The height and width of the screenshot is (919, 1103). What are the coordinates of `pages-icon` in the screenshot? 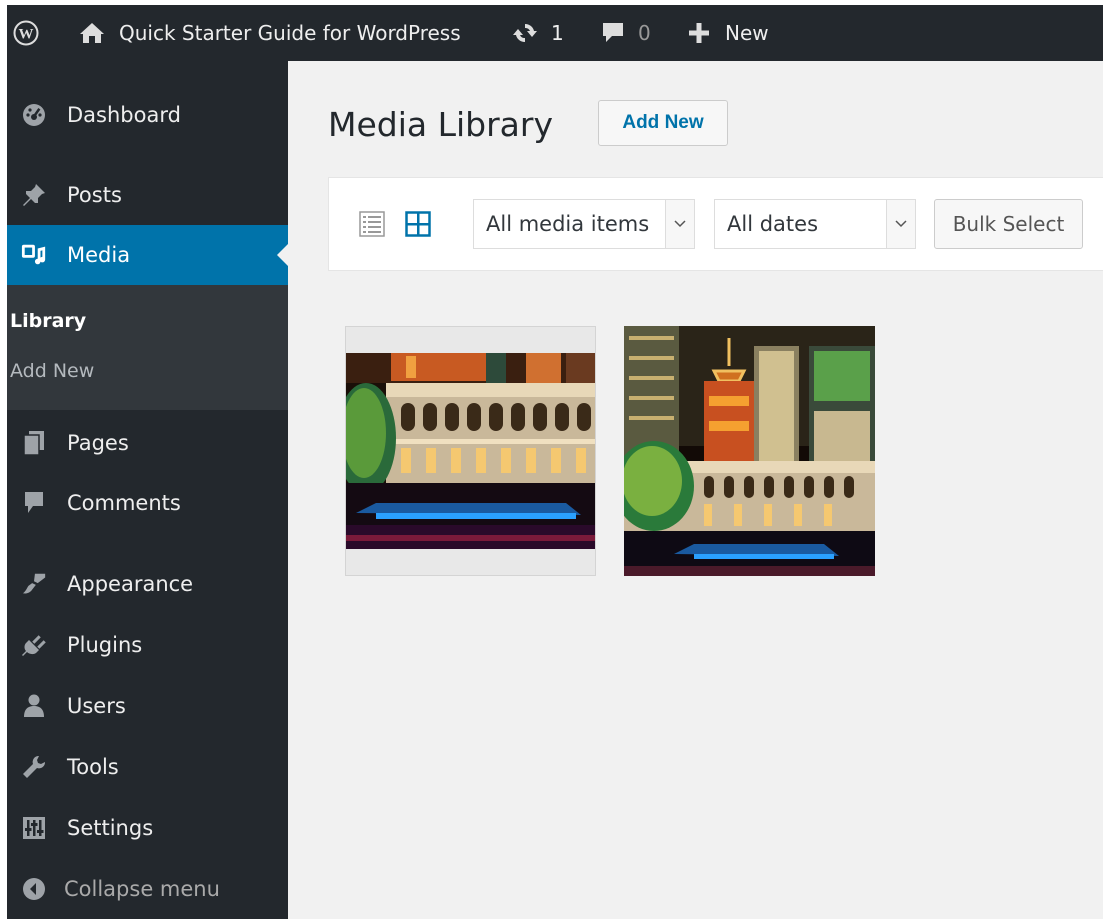 It's located at (34, 443).